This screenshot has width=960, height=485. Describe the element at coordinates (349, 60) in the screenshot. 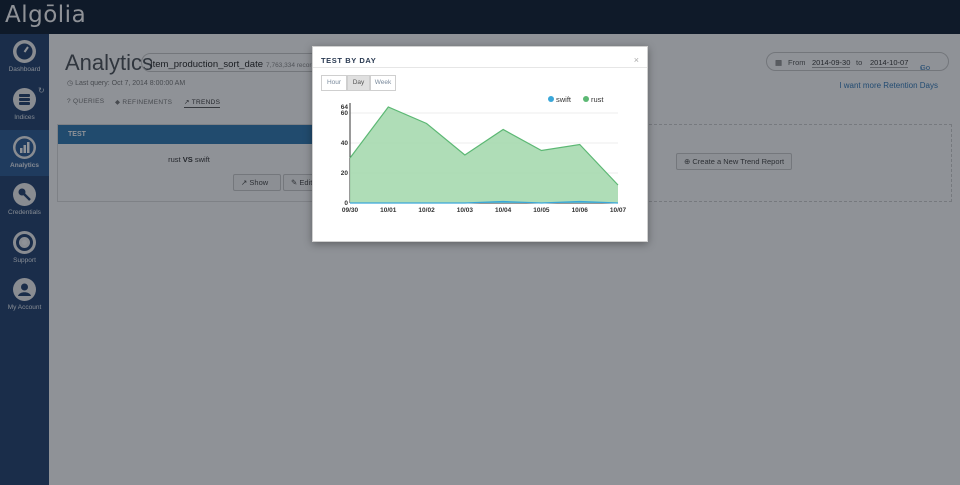

I see `modal-title: TEST BY DAY` at that location.